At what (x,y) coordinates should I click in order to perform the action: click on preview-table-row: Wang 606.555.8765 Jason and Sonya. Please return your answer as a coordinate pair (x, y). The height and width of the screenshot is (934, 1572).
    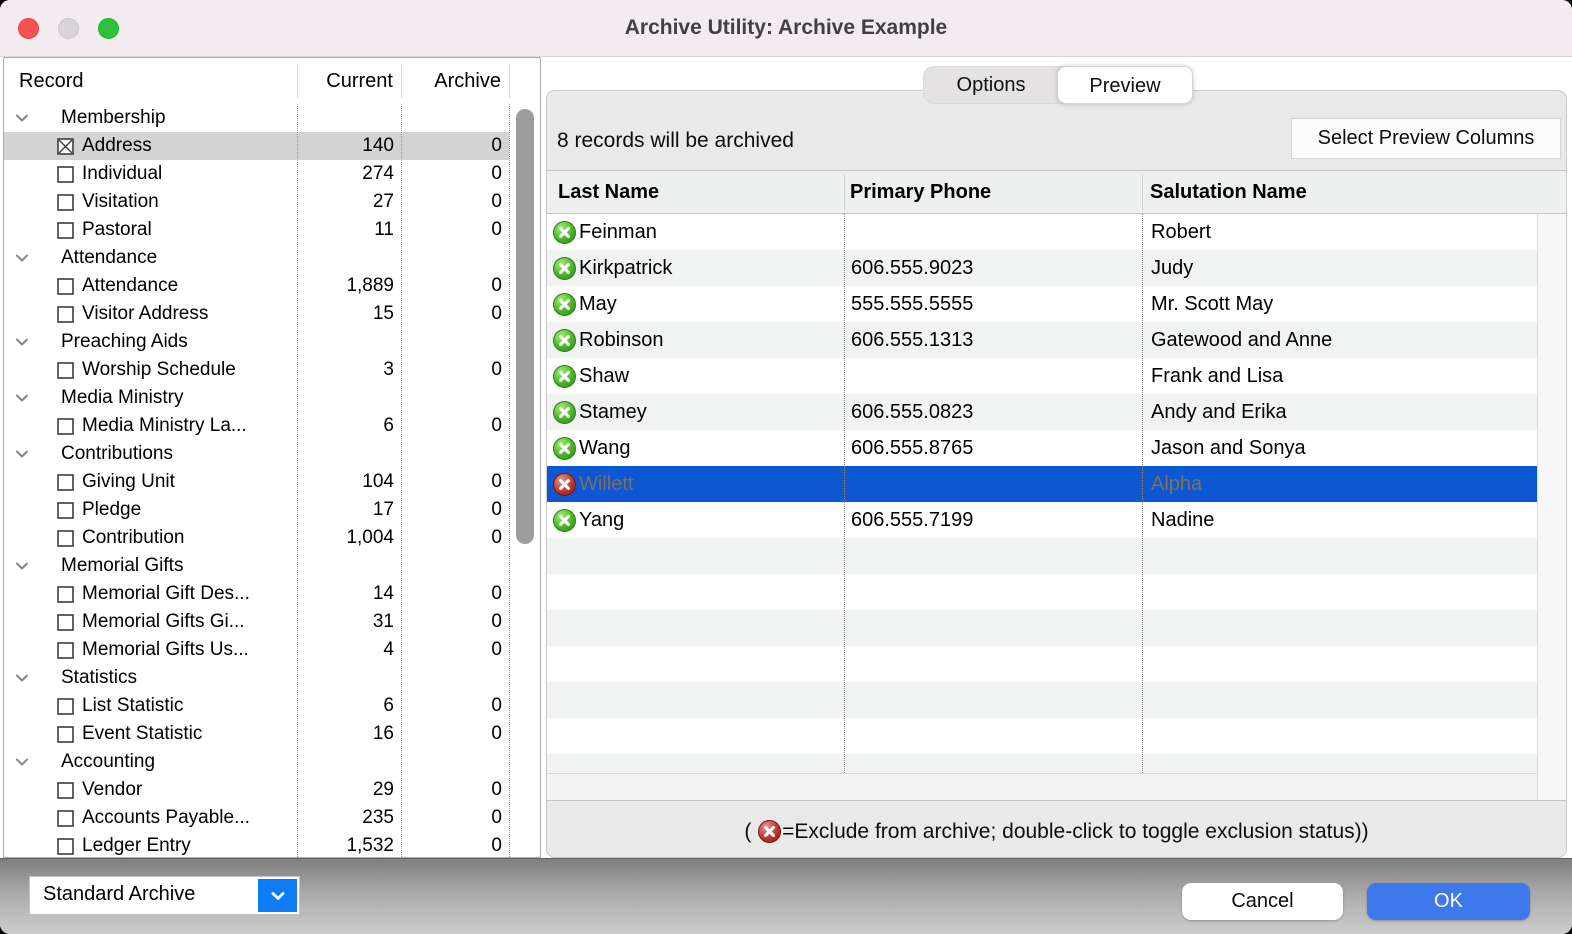
    Looking at the image, I should click on (1042, 448).